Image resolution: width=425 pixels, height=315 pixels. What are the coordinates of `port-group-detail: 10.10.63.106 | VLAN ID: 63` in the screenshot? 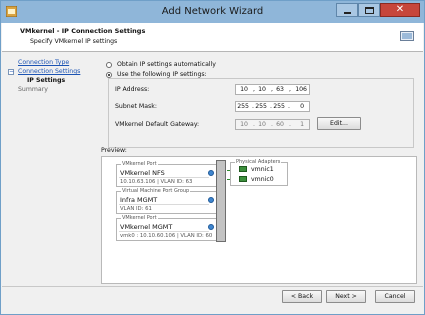 It's located at (156, 182).